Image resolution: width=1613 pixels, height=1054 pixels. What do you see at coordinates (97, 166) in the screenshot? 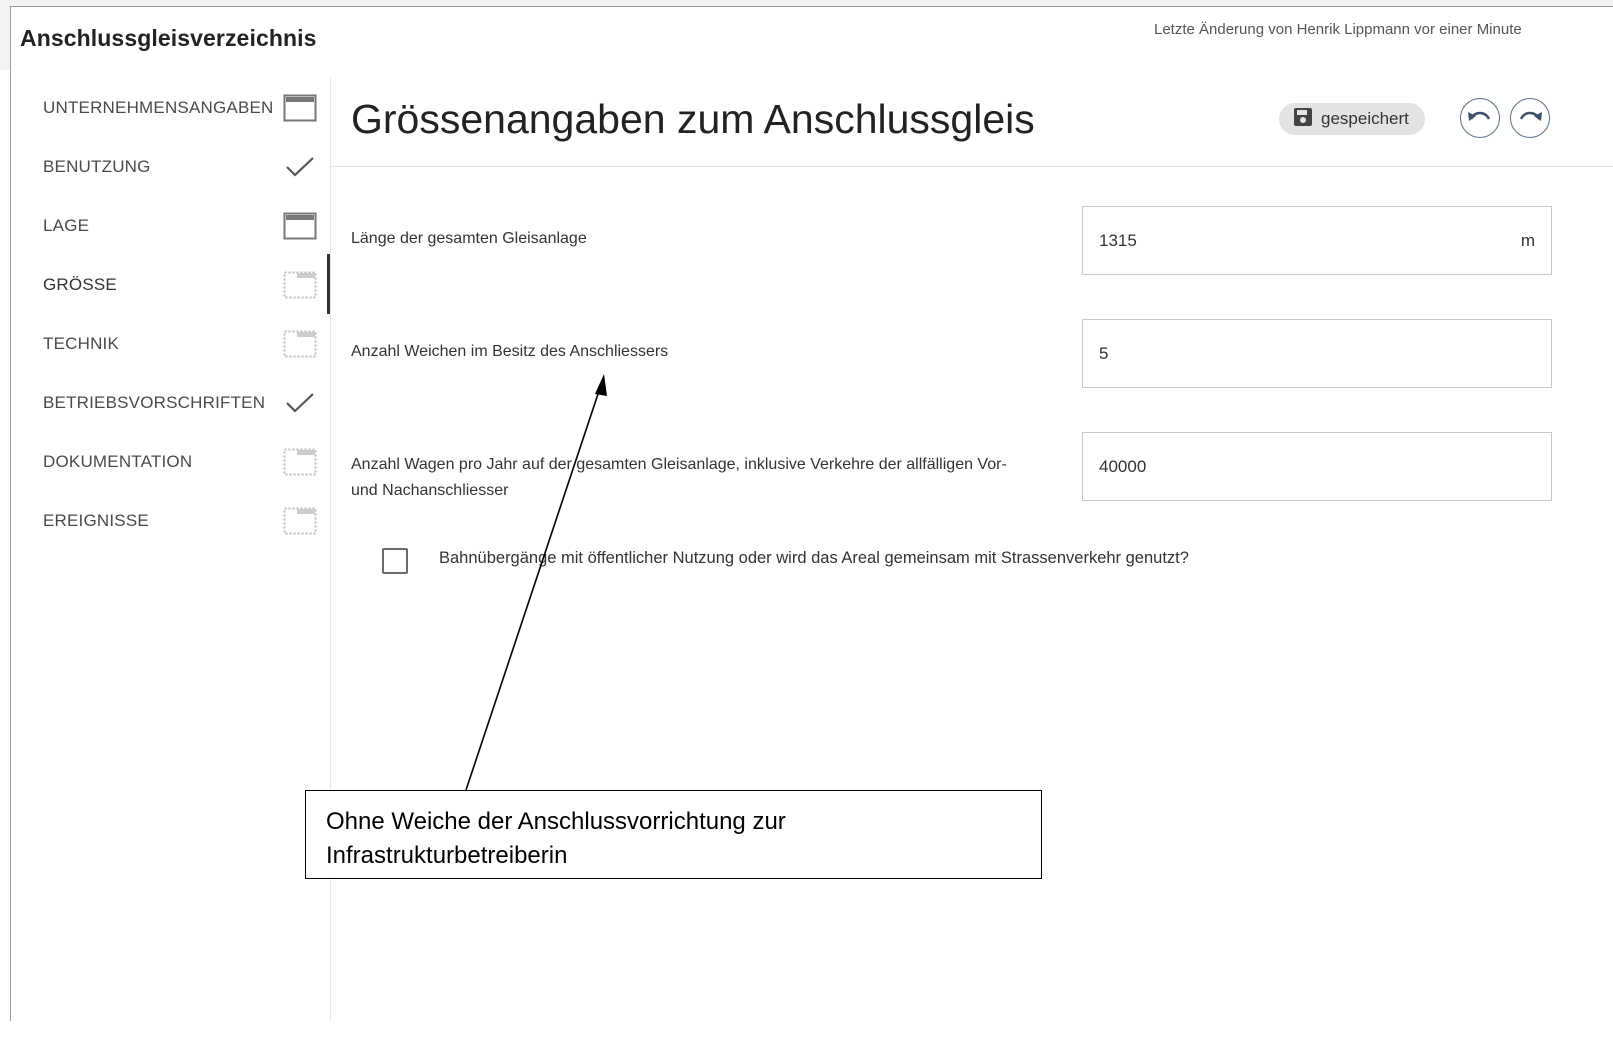
I see `sidebar-item-label: BENUTZUNG` at bounding box center [97, 166].